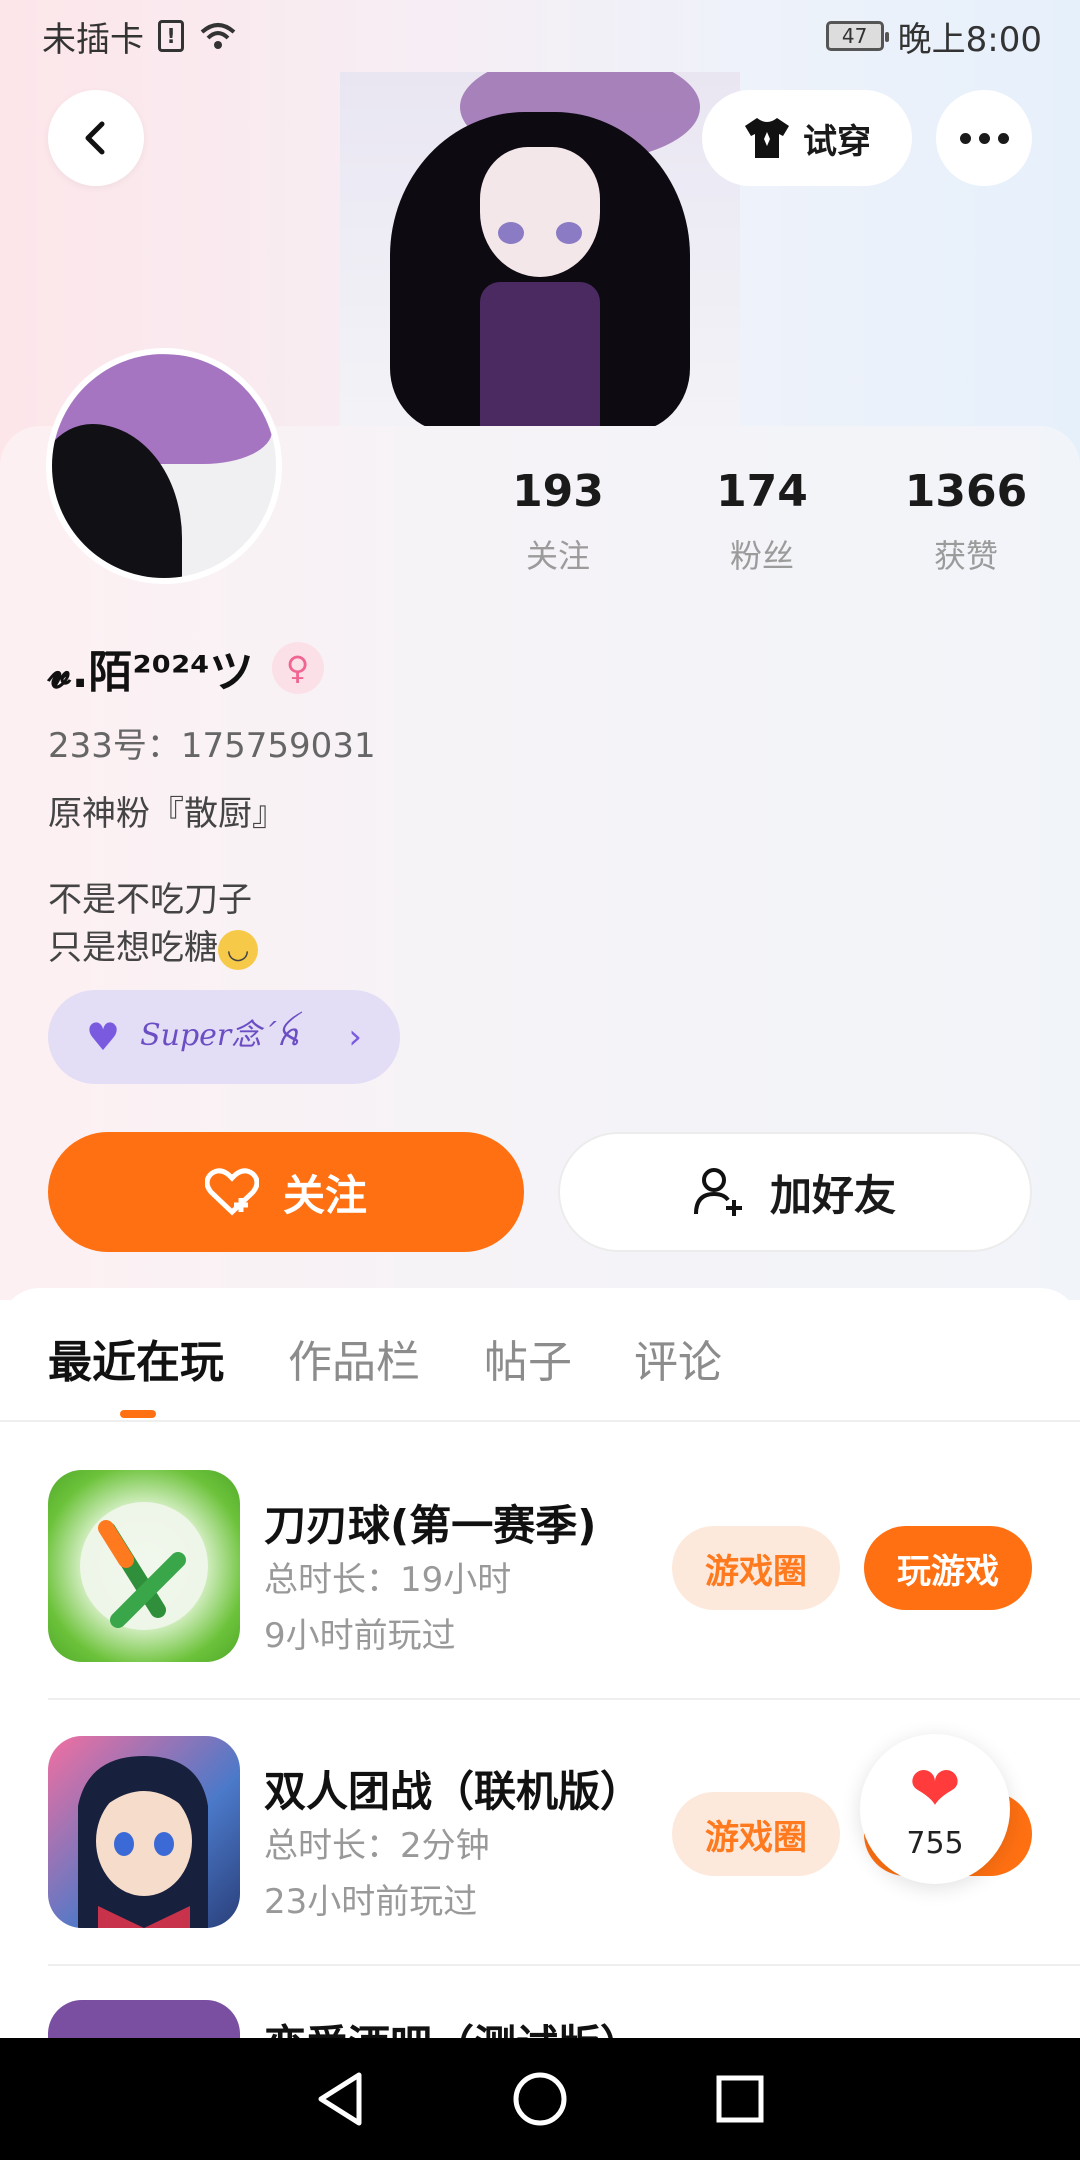 The image size is (1080, 2160). What do you see at coordinates (238, 949) in the screenshot?
I see `upside-down-face-icon: ◡` at bounding box center [238, 949].